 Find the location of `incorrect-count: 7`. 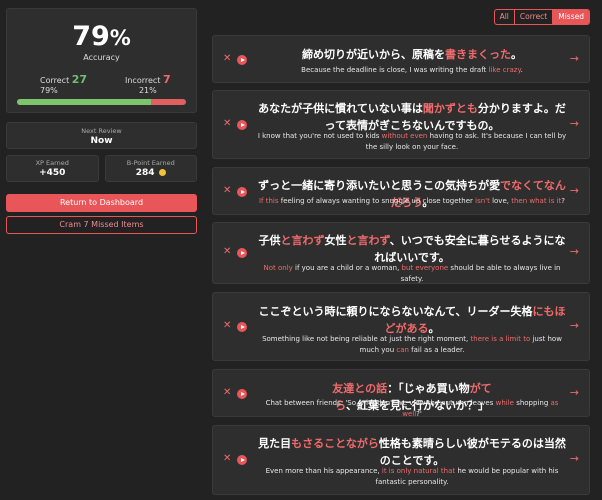

incorrect-count: 7 is located at coordinates (167, 79).